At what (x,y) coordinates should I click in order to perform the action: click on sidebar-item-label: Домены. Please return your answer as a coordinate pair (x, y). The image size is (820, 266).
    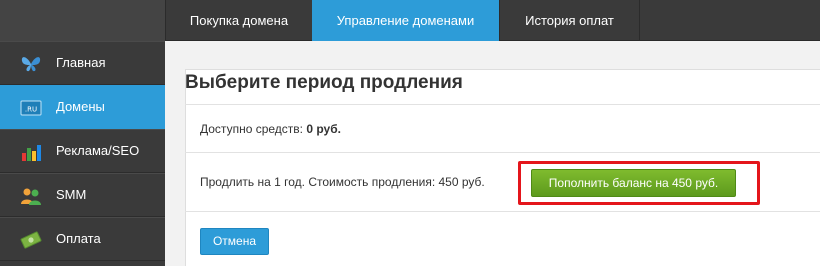
    Looking at the image, I should click on (80, 106).